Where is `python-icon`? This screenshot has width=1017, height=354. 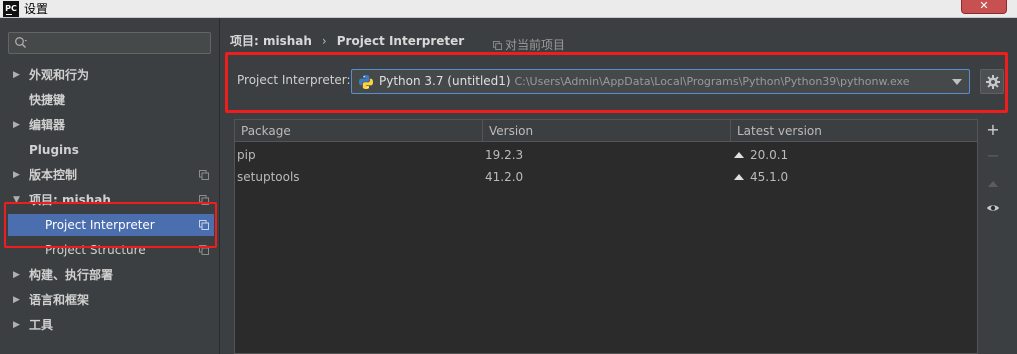
python-icon is located at coordinates (366, 82).